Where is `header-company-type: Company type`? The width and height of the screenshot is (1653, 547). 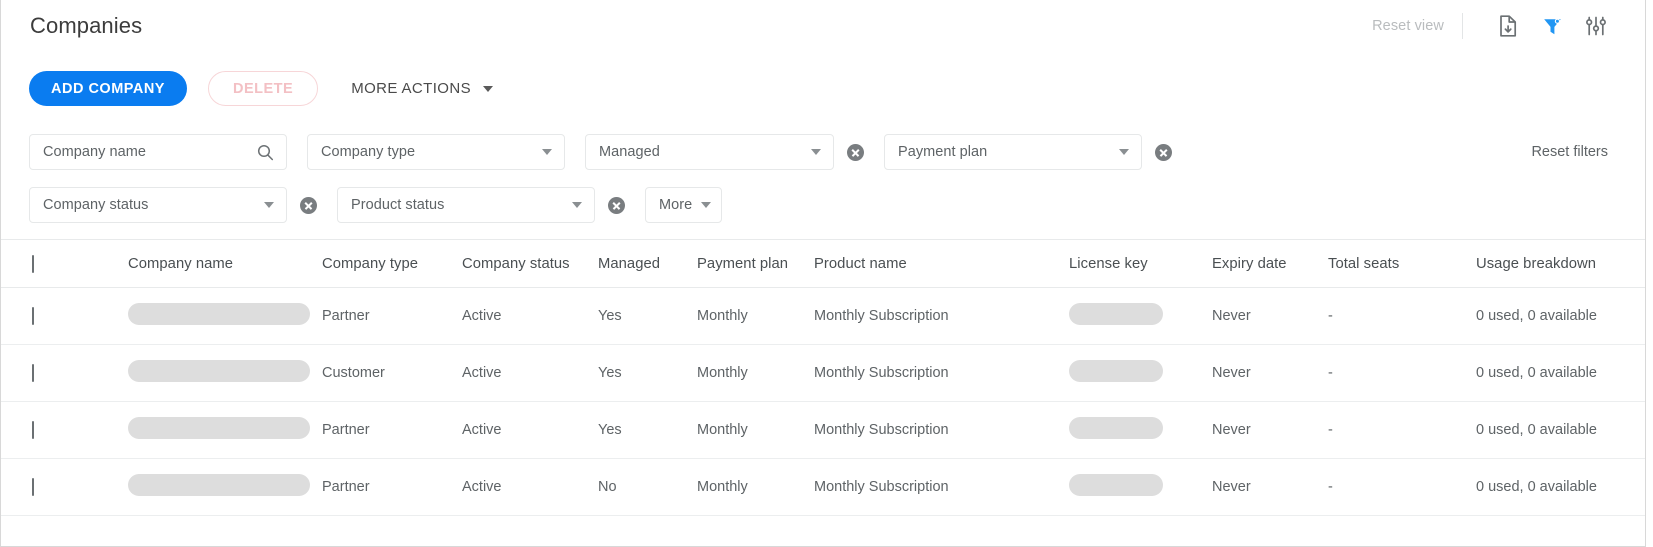 header-company-type: Company type is located at coordinates (392, 263).